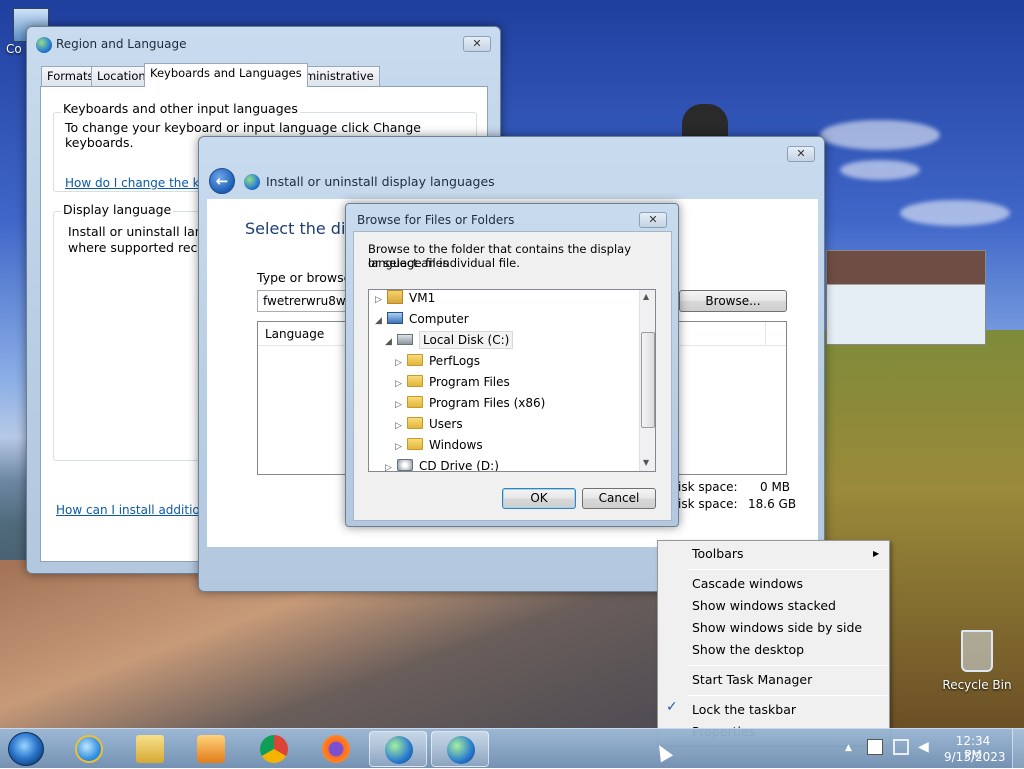 The width and height of the screenshot is (1024, 769). Describe the element at coordinates (975, 757) in the screenshot. I see `clock-date: 9/13/2023` at that location.